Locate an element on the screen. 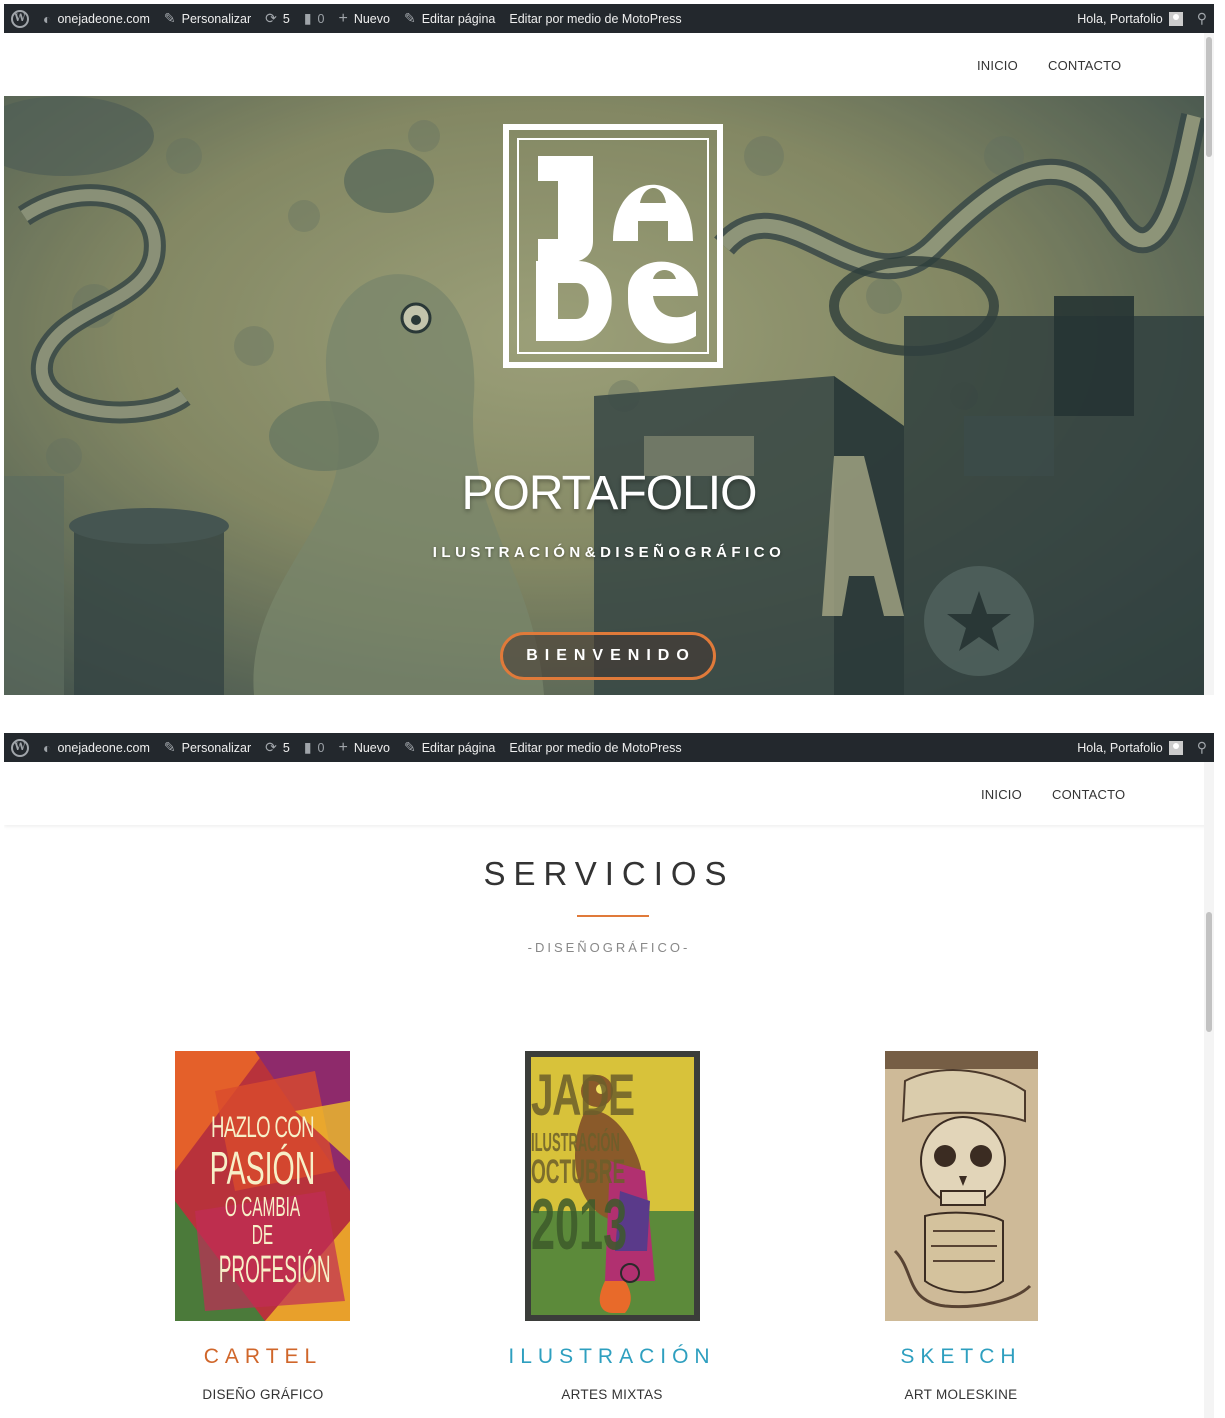 Image resolution: width=1225 pixels, height=1418 pixels. card-subtitle-ilustracion: ARTES MIXTAS is located at coordinates (612, 1394).